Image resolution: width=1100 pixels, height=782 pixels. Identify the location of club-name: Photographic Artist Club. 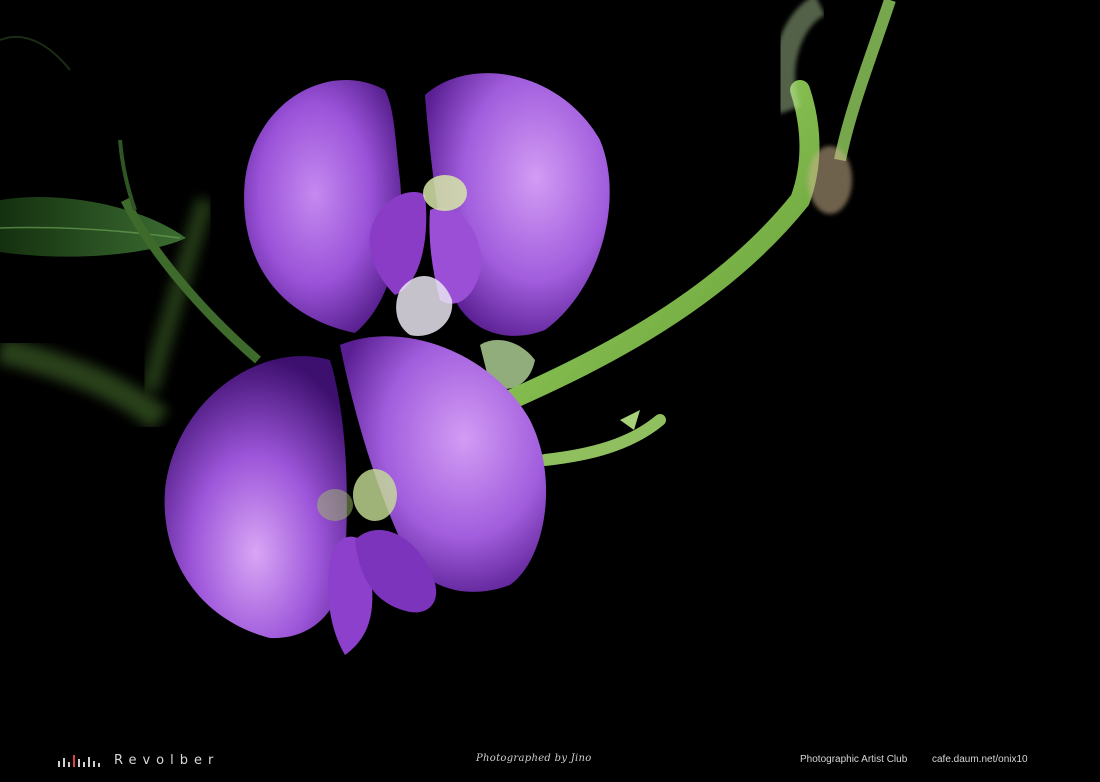
(854, 759).